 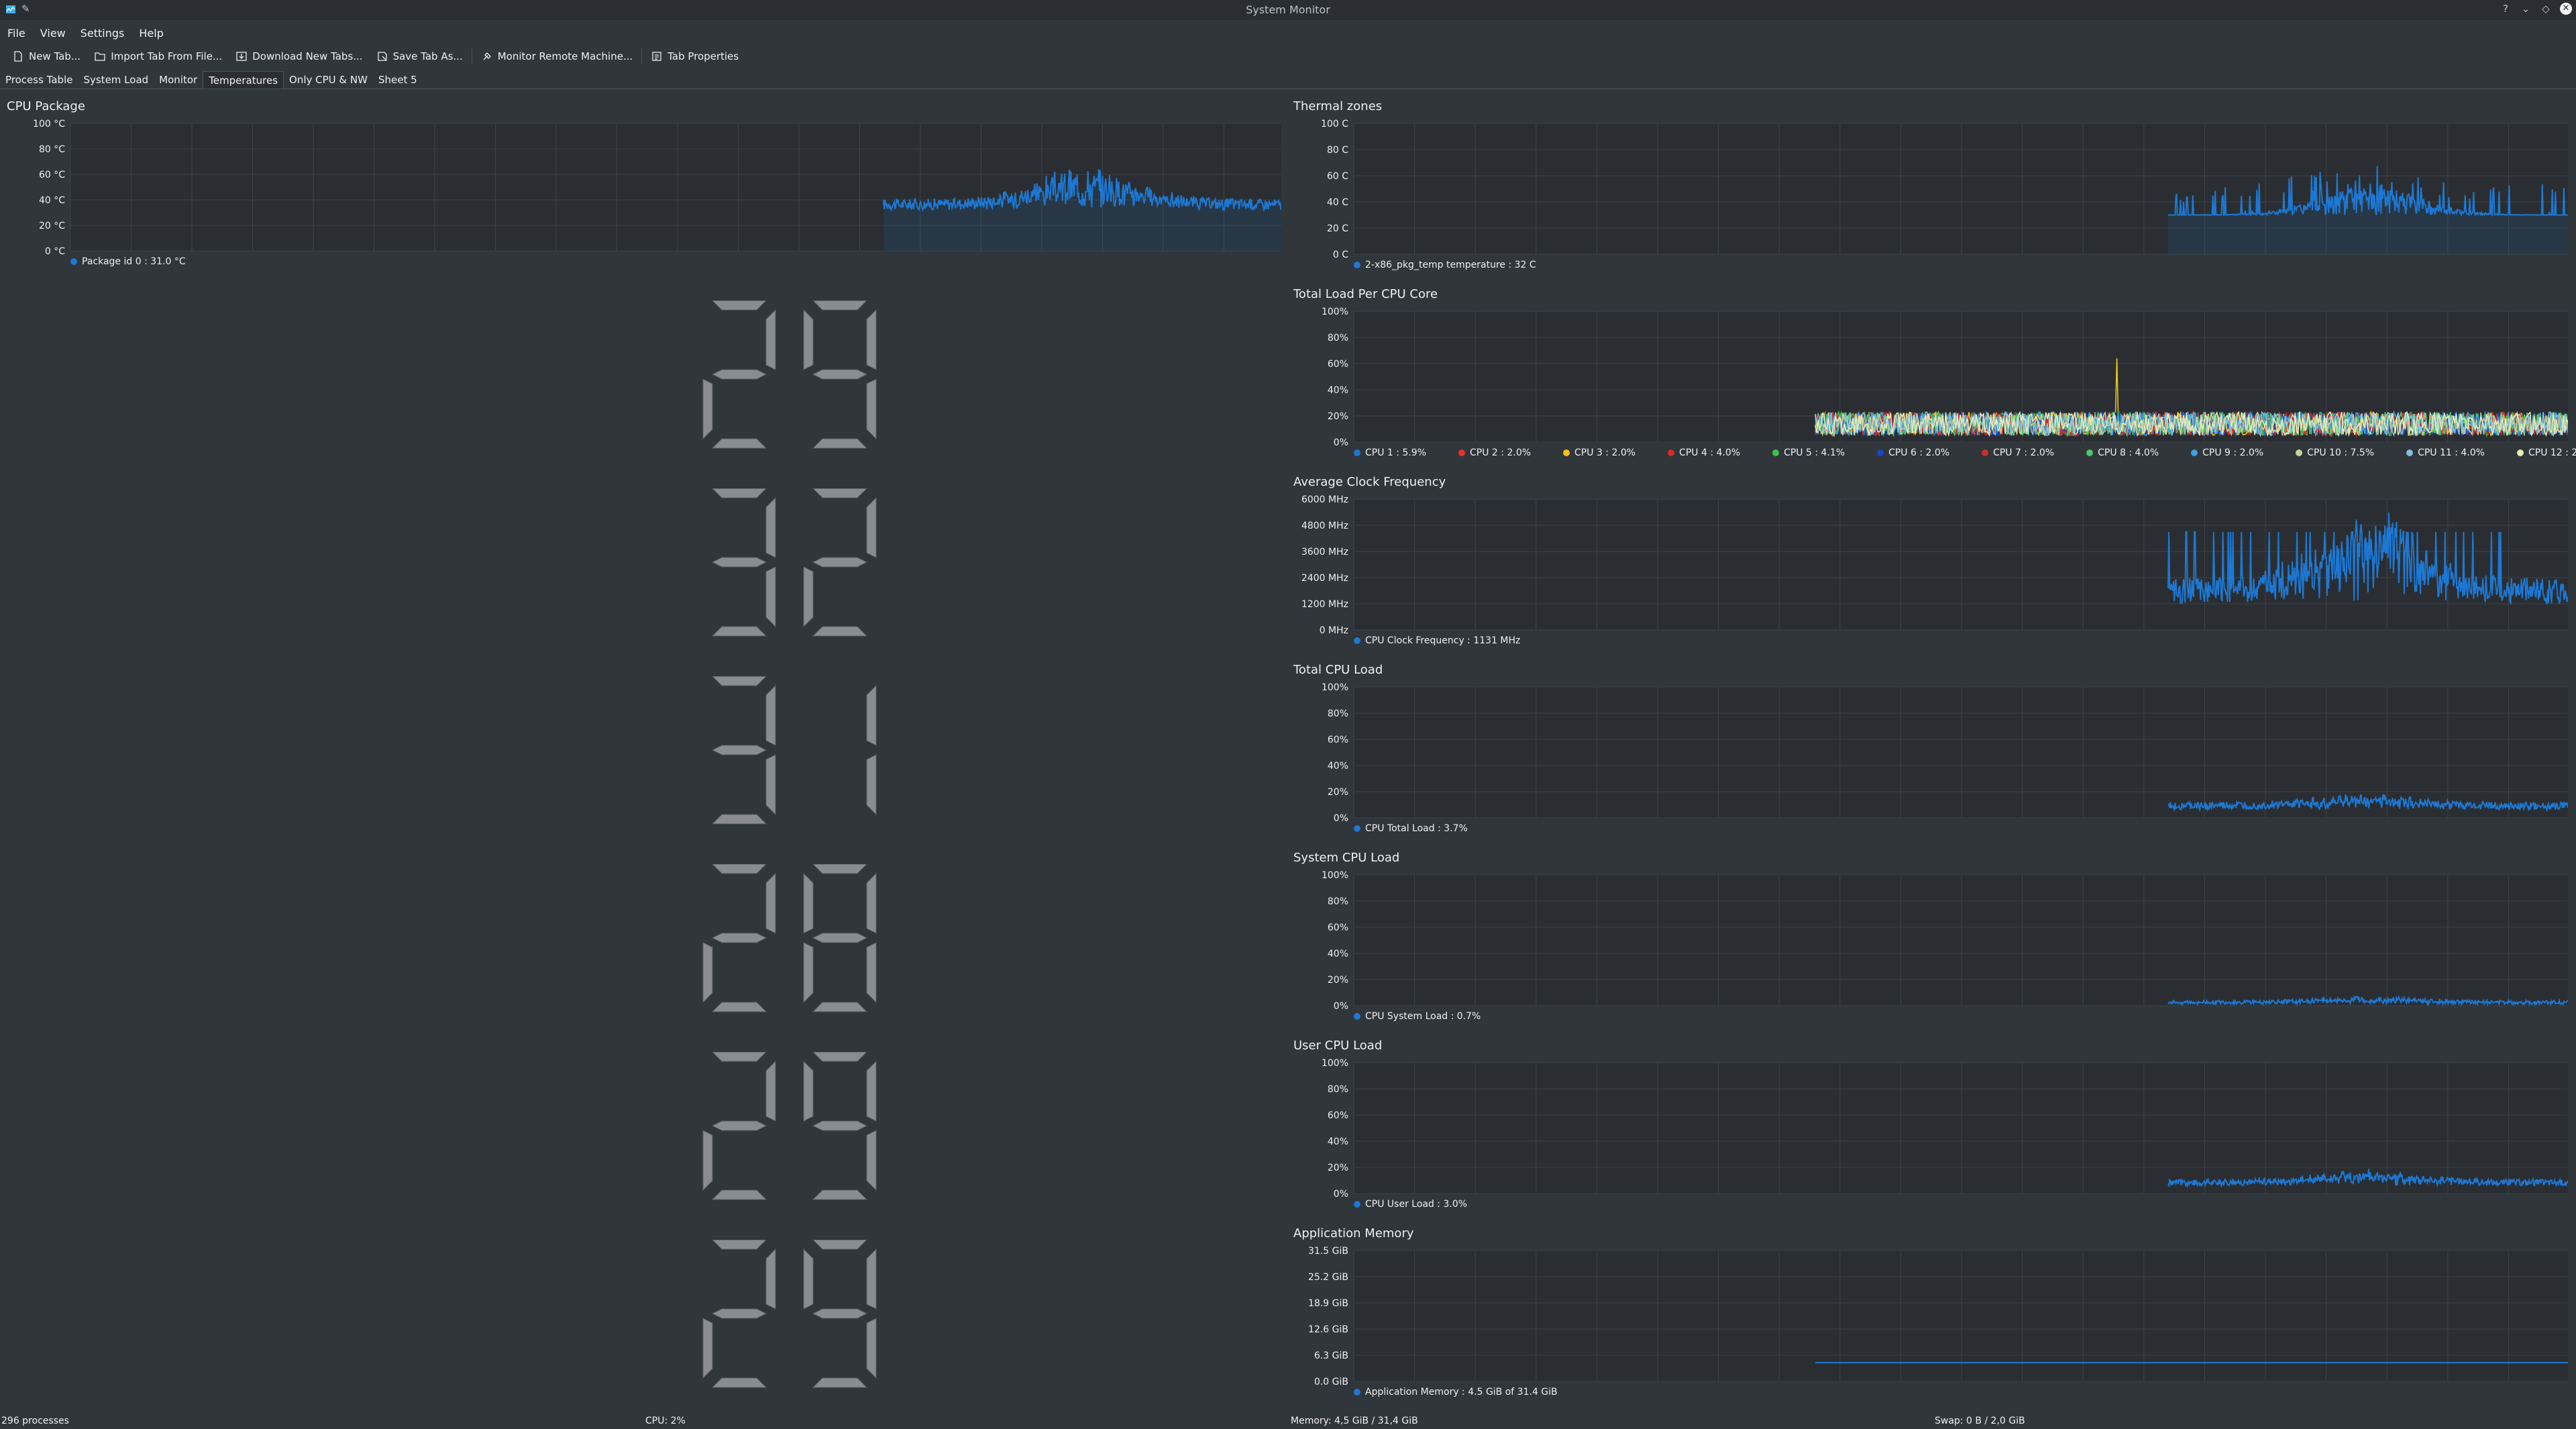 What do you see at coordinates (52, 200) in the screenshot?
I see `y-tick-label: 40 °C` at bounding box center [52, 200].